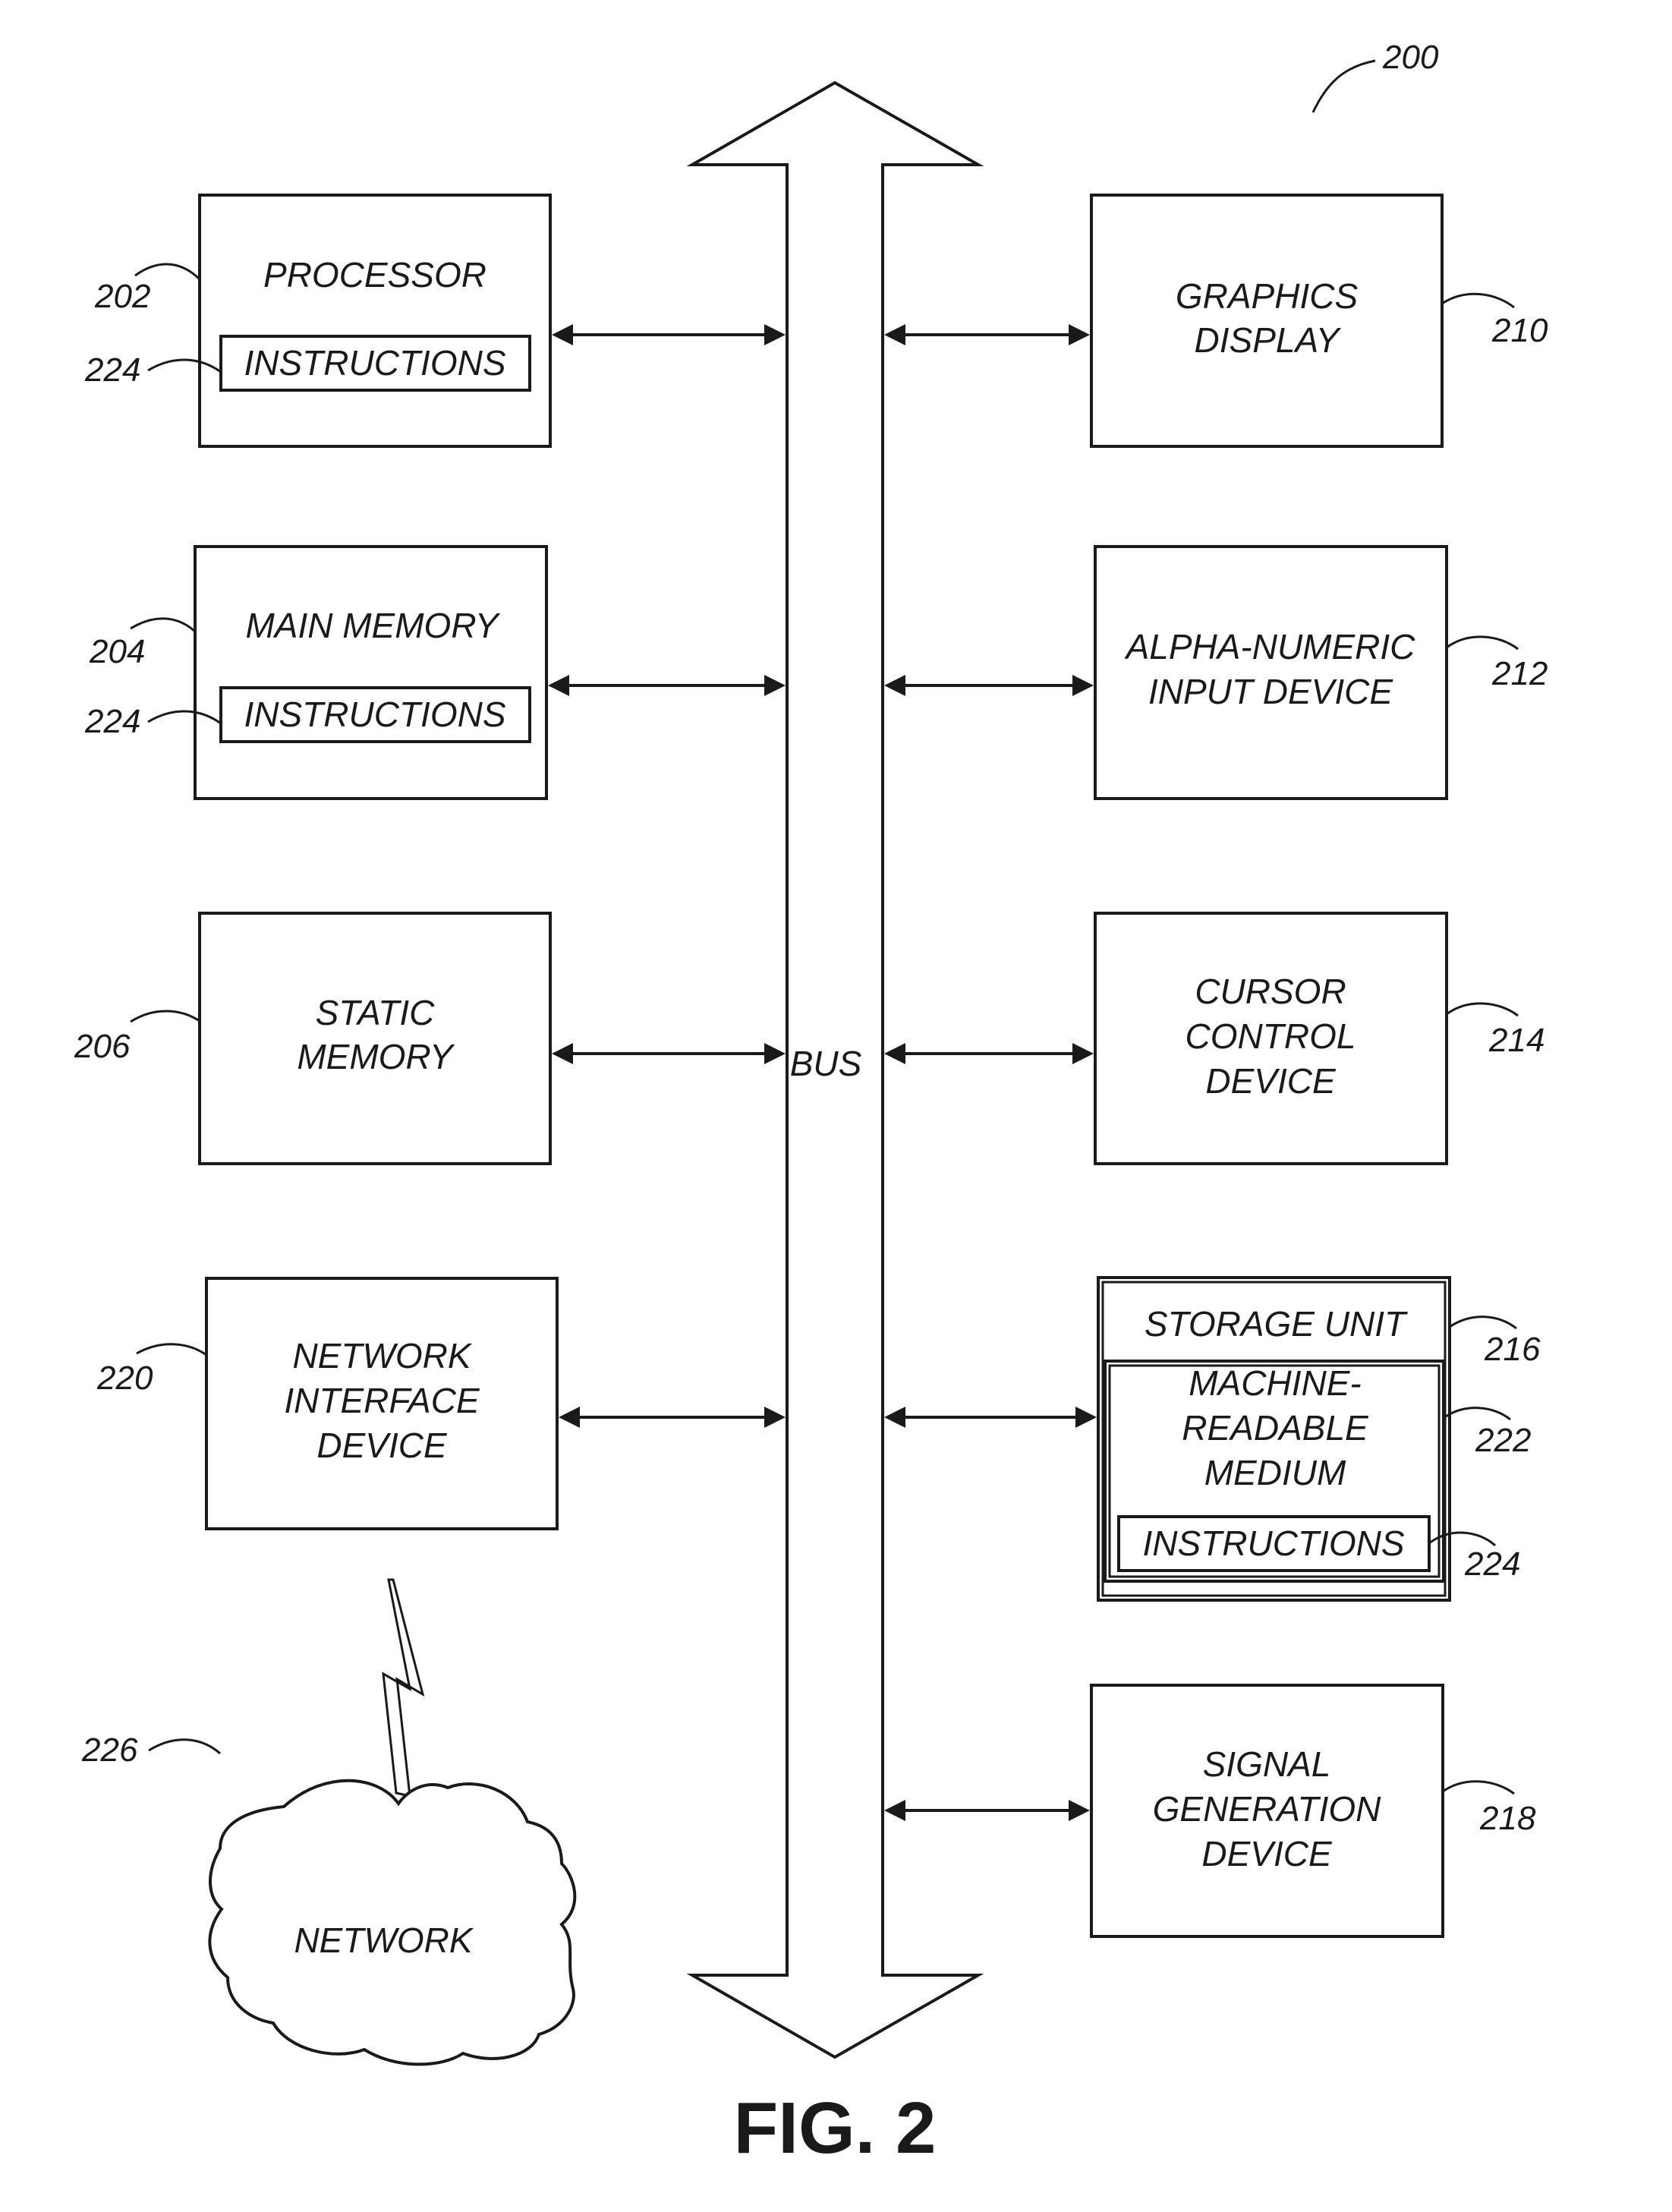 This screenshot has width=1672, height=2212. I want to click on network-interface-ref: 220, so click(124, 1378).